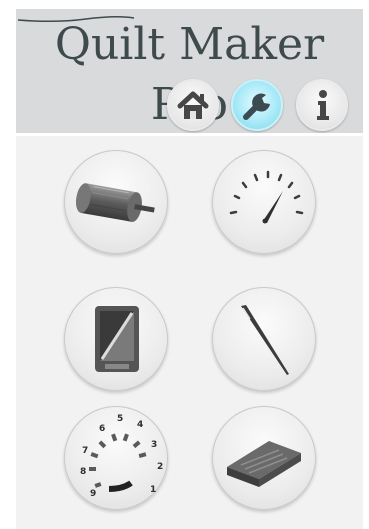  Describe the element at coordinates (154, 445) in the screenshot. I see `dial-number-3: 3` at that location.